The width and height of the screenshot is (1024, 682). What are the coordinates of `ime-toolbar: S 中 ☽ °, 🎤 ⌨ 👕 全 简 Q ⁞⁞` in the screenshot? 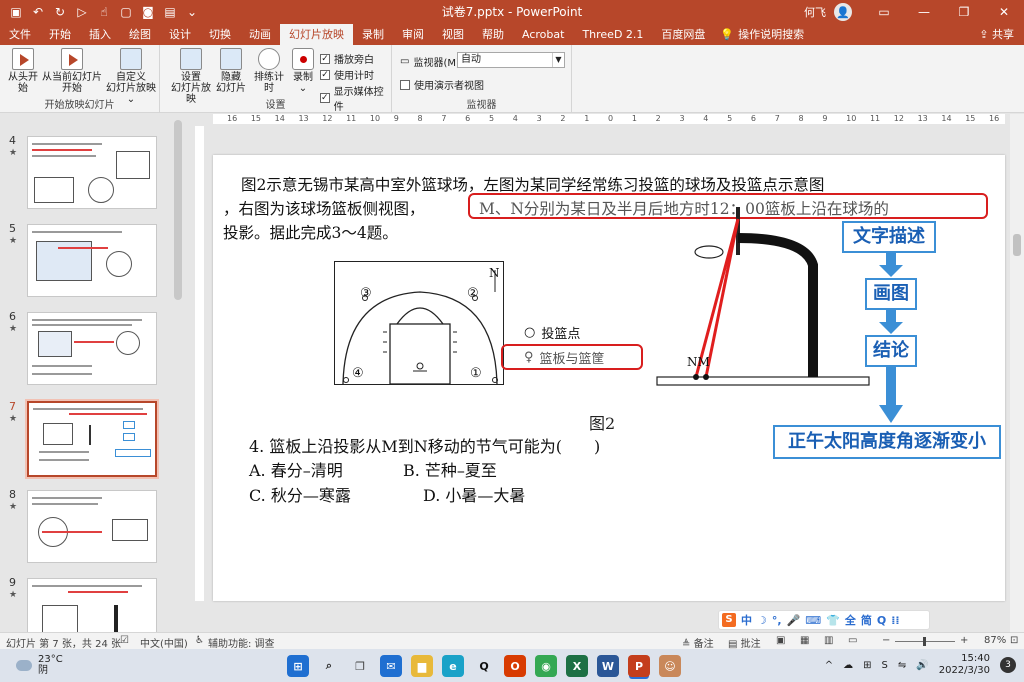 It's located at (824, 620).